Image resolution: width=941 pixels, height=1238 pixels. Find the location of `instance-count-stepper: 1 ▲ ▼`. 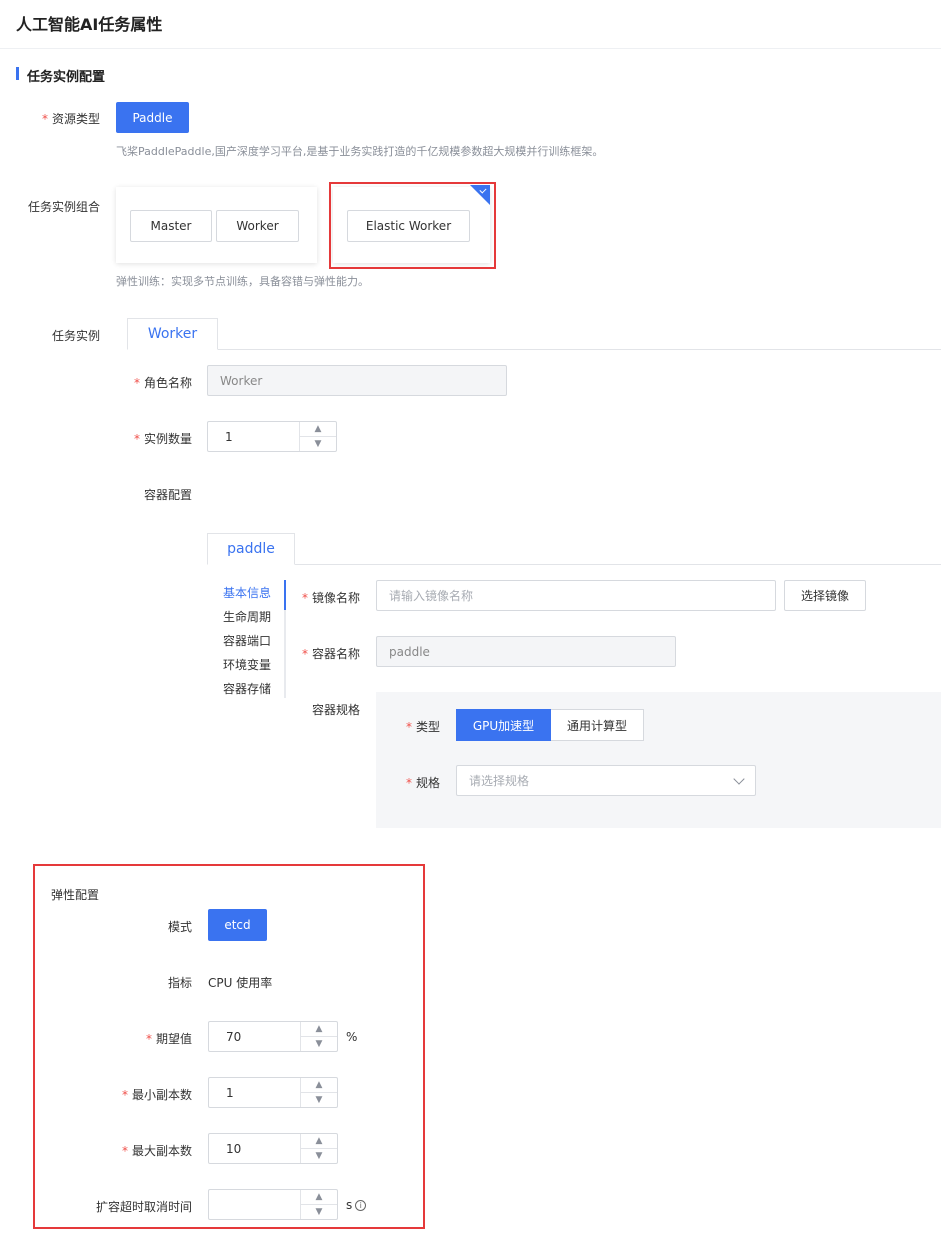

instance-count-stepper: 1 ▲ ▼ is located at coordinates (272, 436).